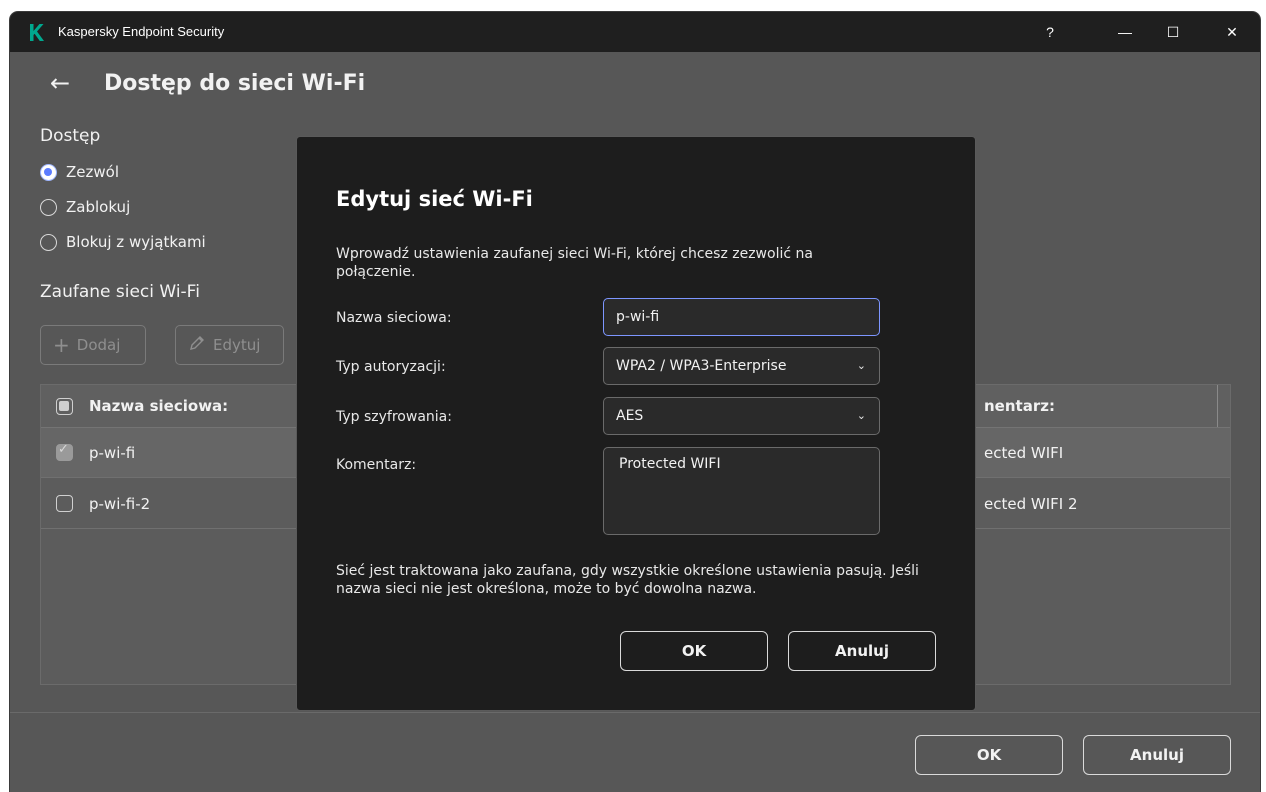 The width and height of the screenshot is (1266, 792). I want to click on row-comment-cell: ected WIFI, so click(1023, 452).